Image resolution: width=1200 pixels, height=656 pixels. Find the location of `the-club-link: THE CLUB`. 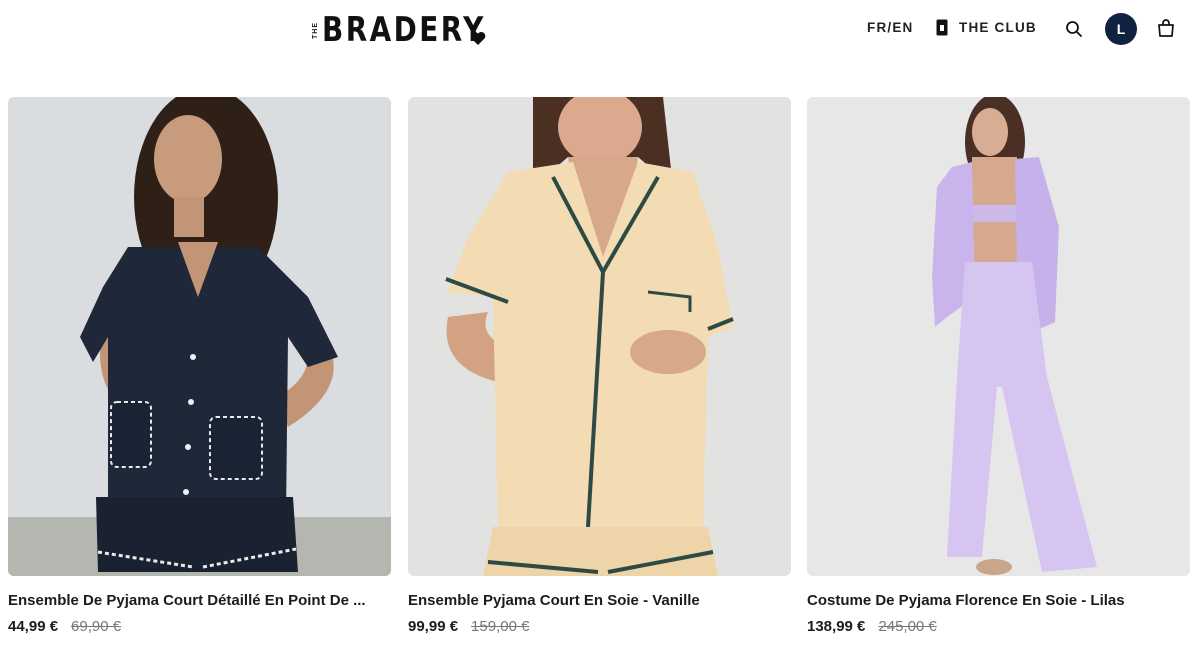

the-club-link: THE CLUB is located at coordinates (986, 27).